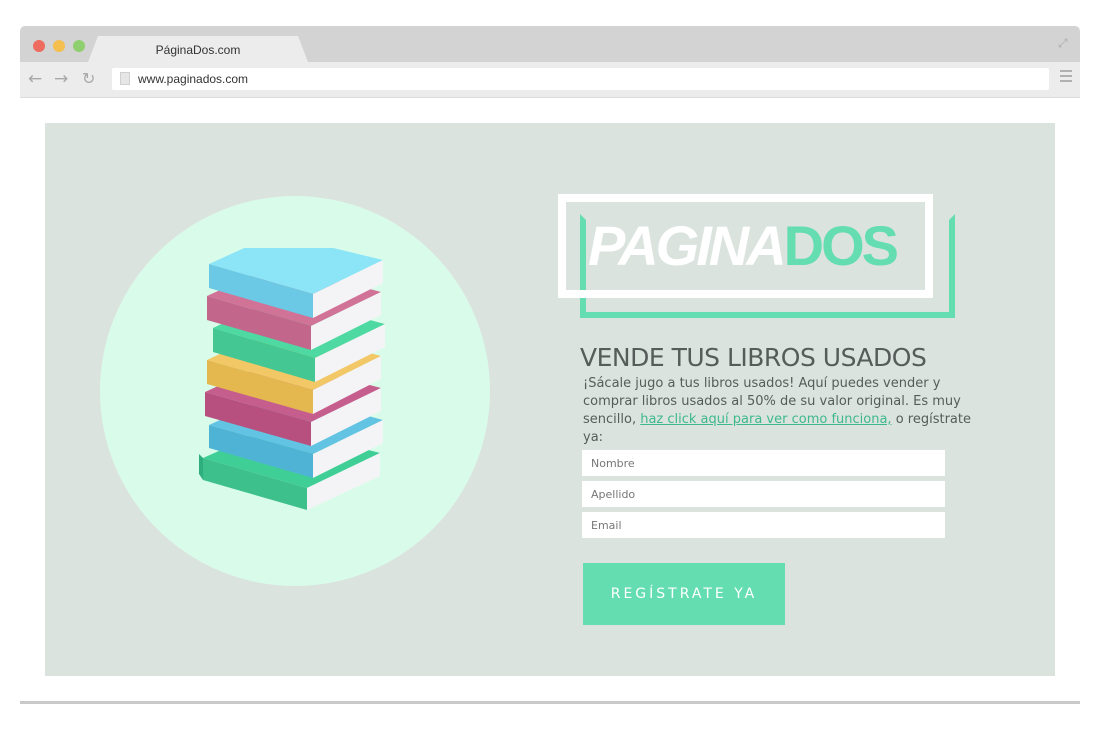 The height and width of the screenshot is (731, 1100). Describe the element at coordinates (125, 78) in the screenshot. I see `page-icon` at that location.